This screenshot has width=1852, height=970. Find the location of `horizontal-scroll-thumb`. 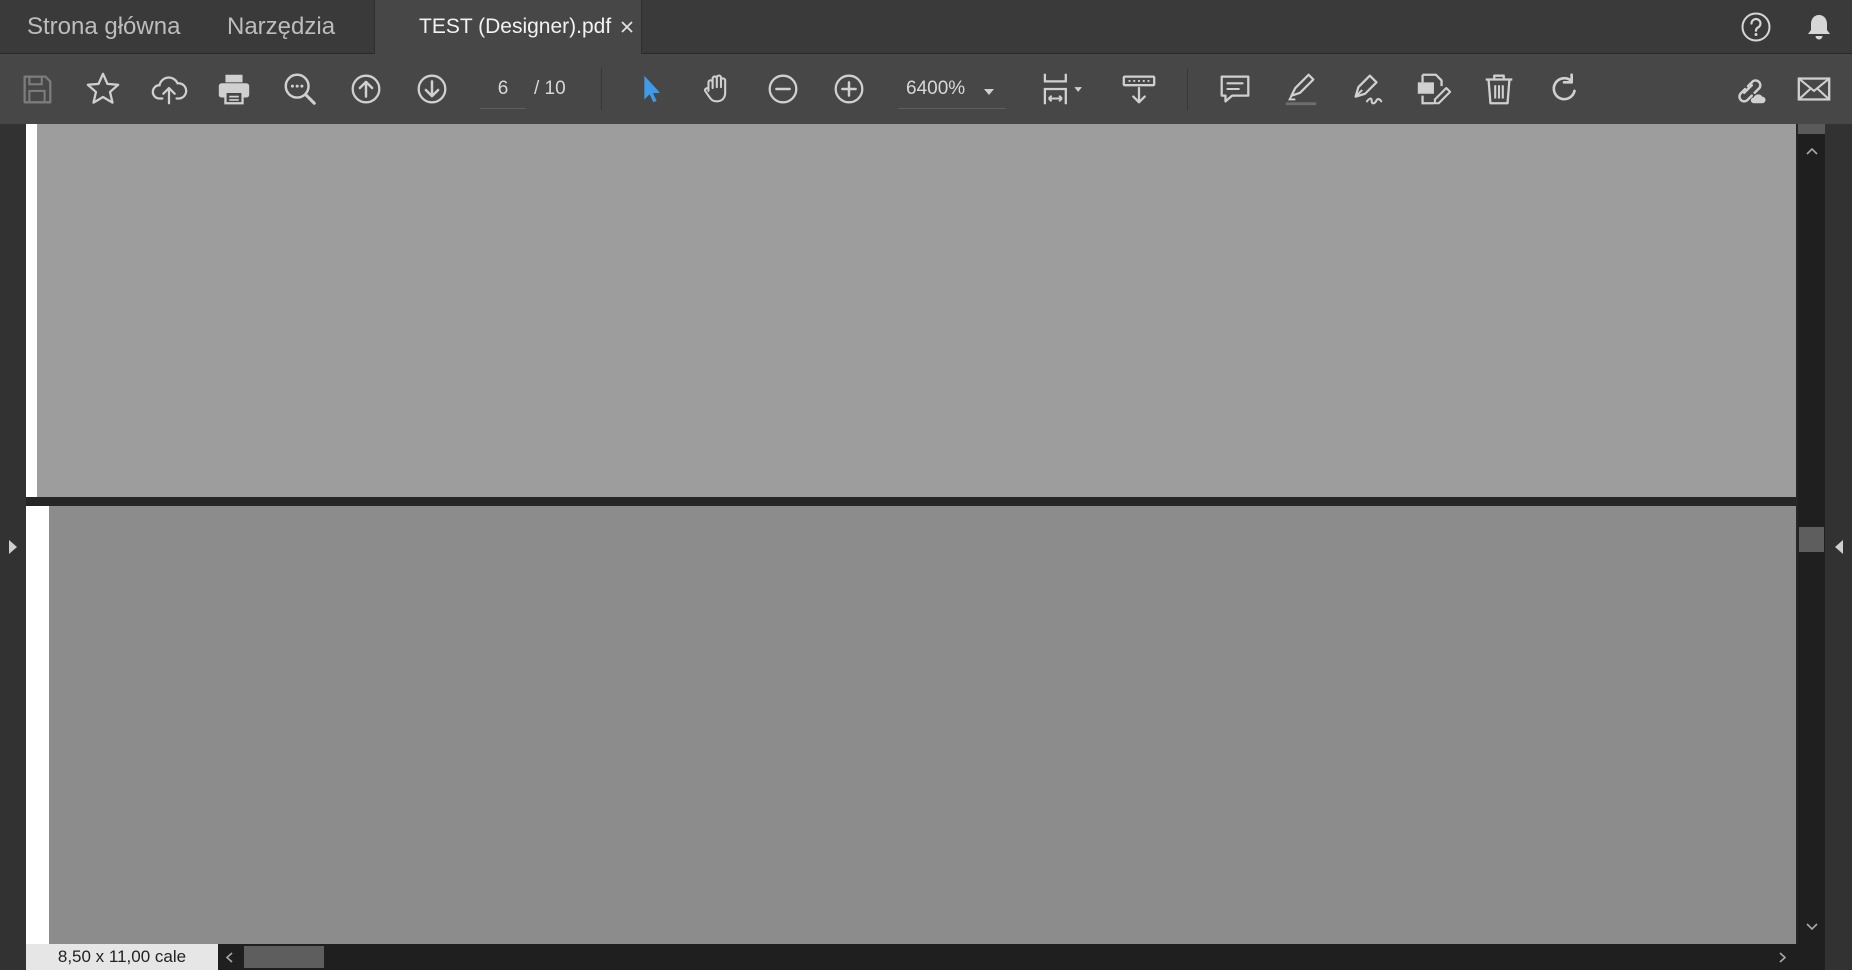

horizontal-scroll-thumb is located at coordinates (284, 957).